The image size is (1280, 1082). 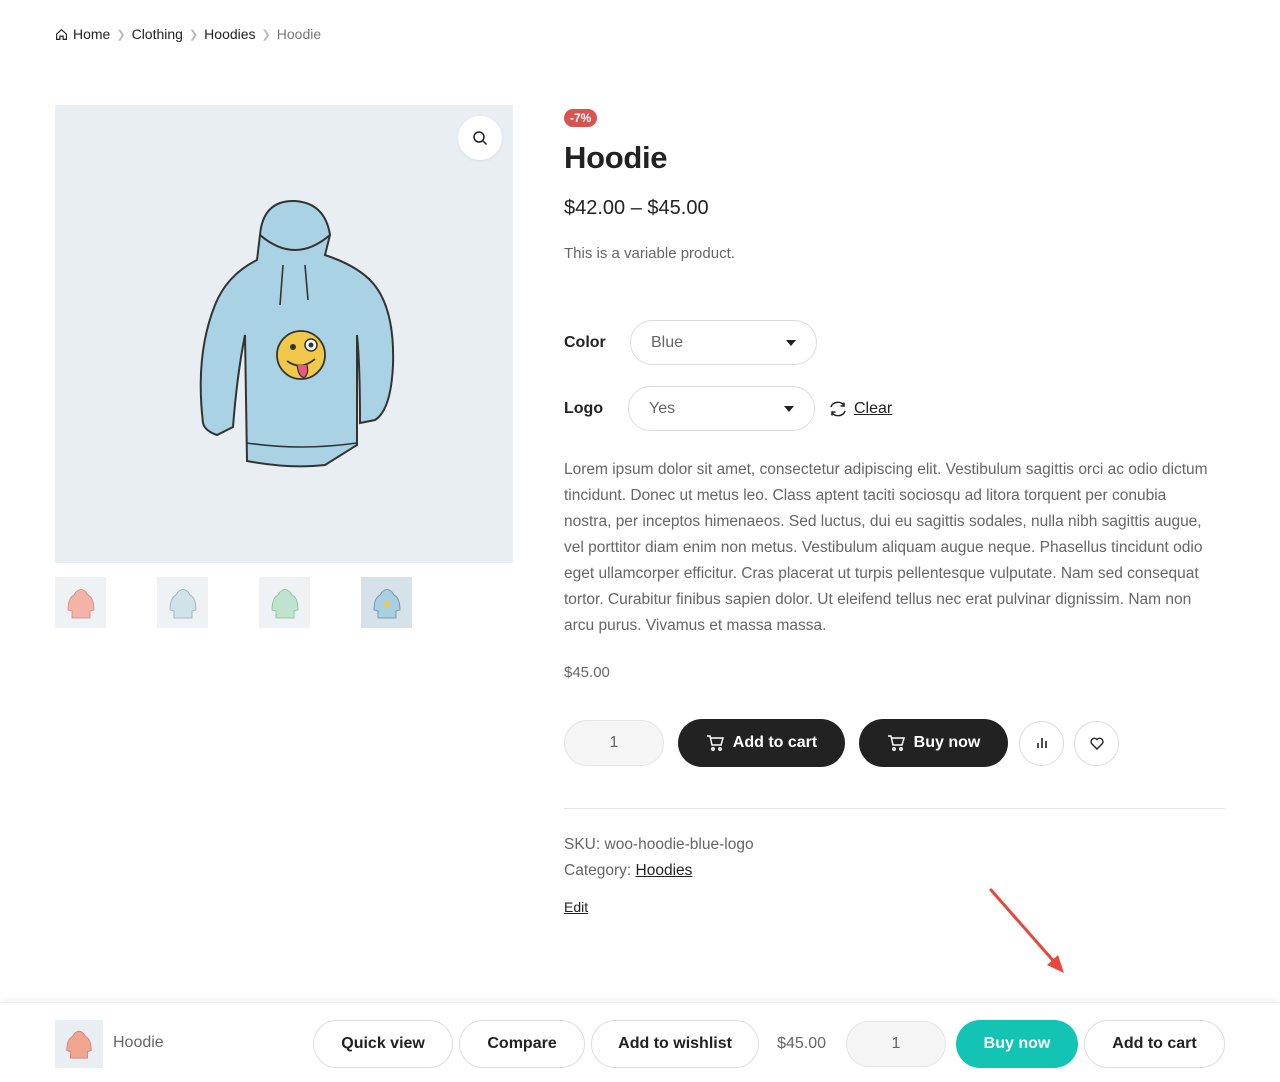 I want to click on compare-button, so click(x=1041, y=743).